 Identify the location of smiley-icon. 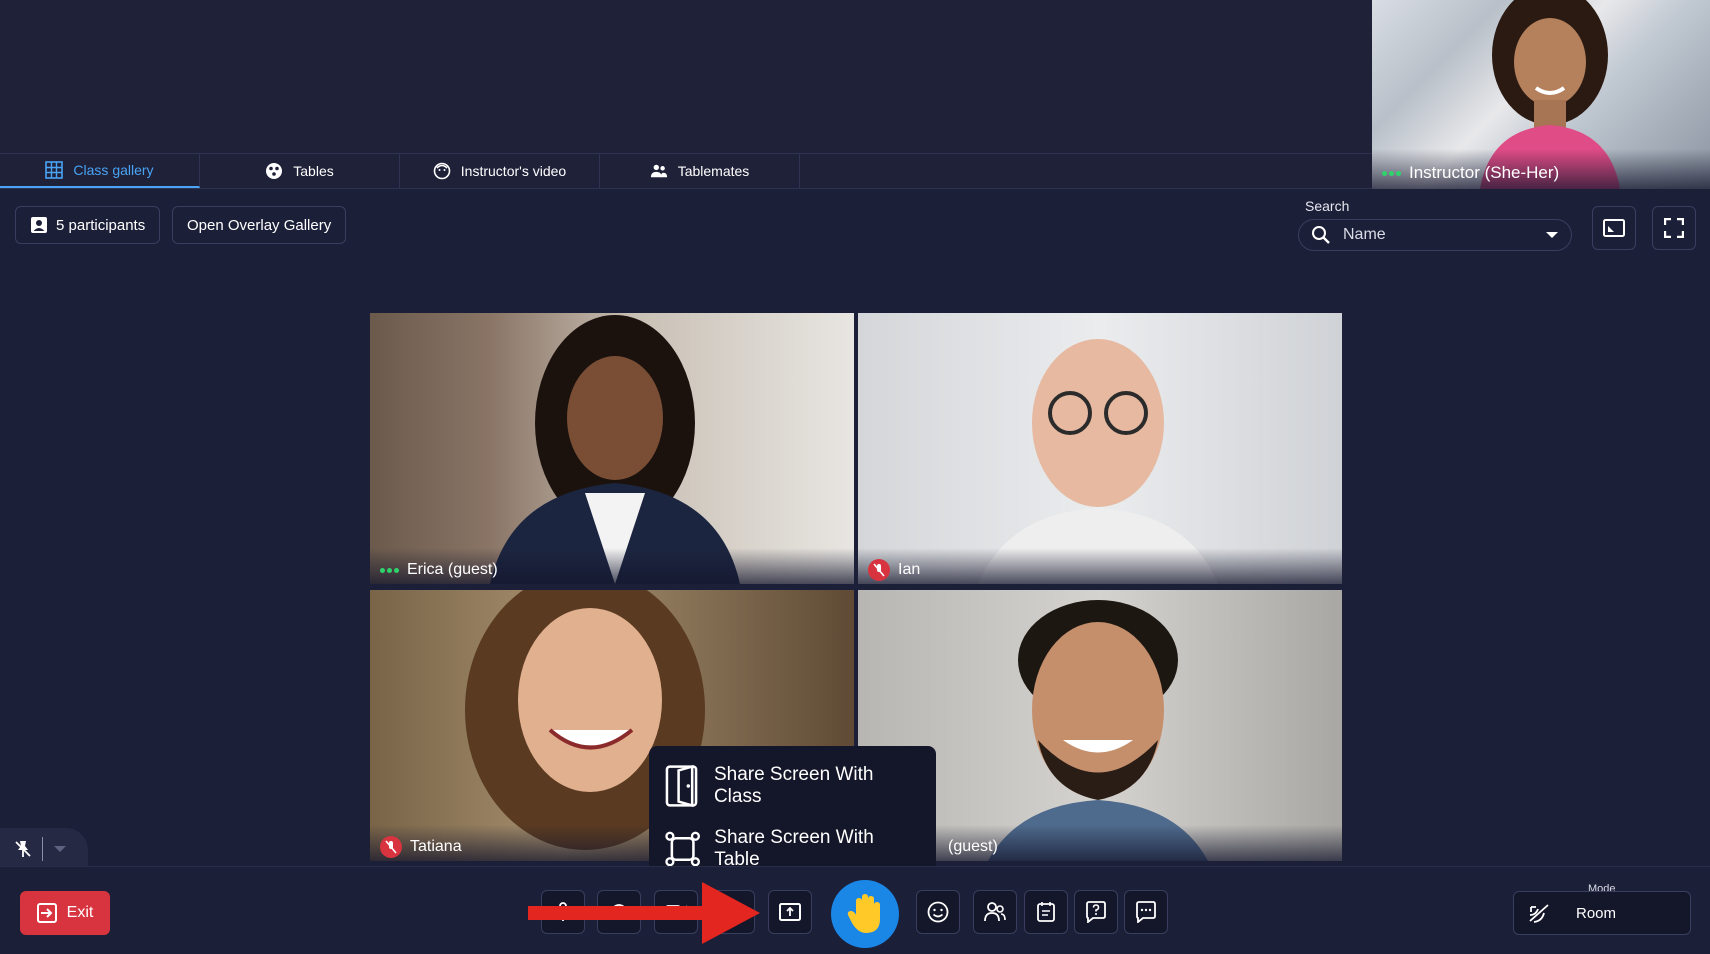
(938, 912).